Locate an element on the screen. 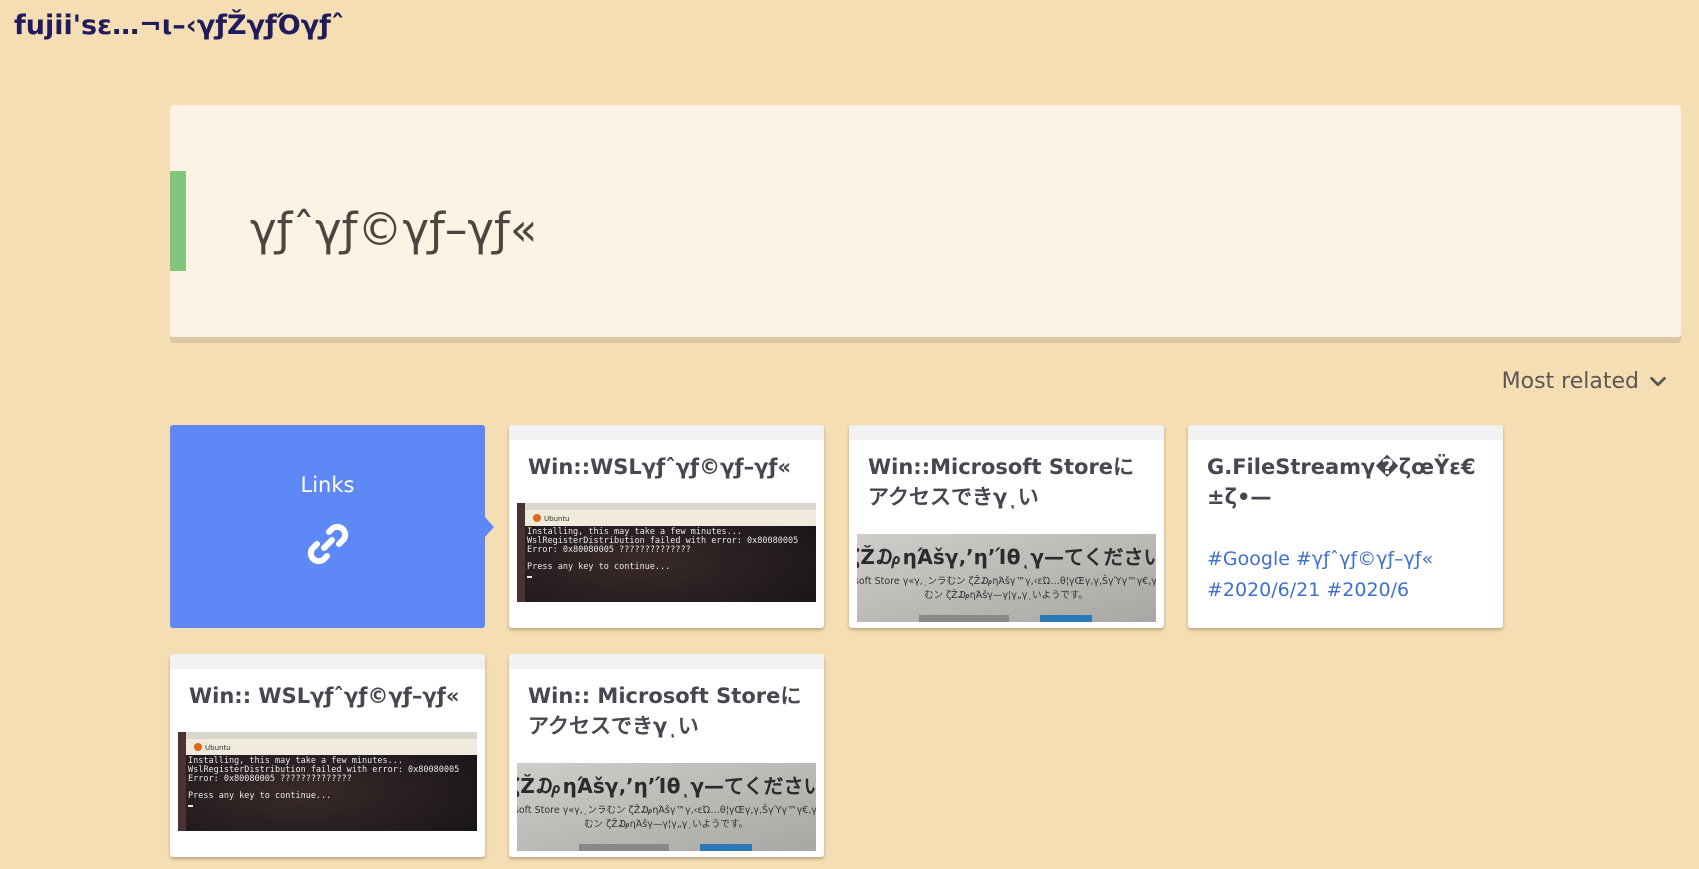 The image size is (1699, 869). card-title: Win::Microsoft Storeにアクセスできγͺい is located at coordinates (1001, 482).